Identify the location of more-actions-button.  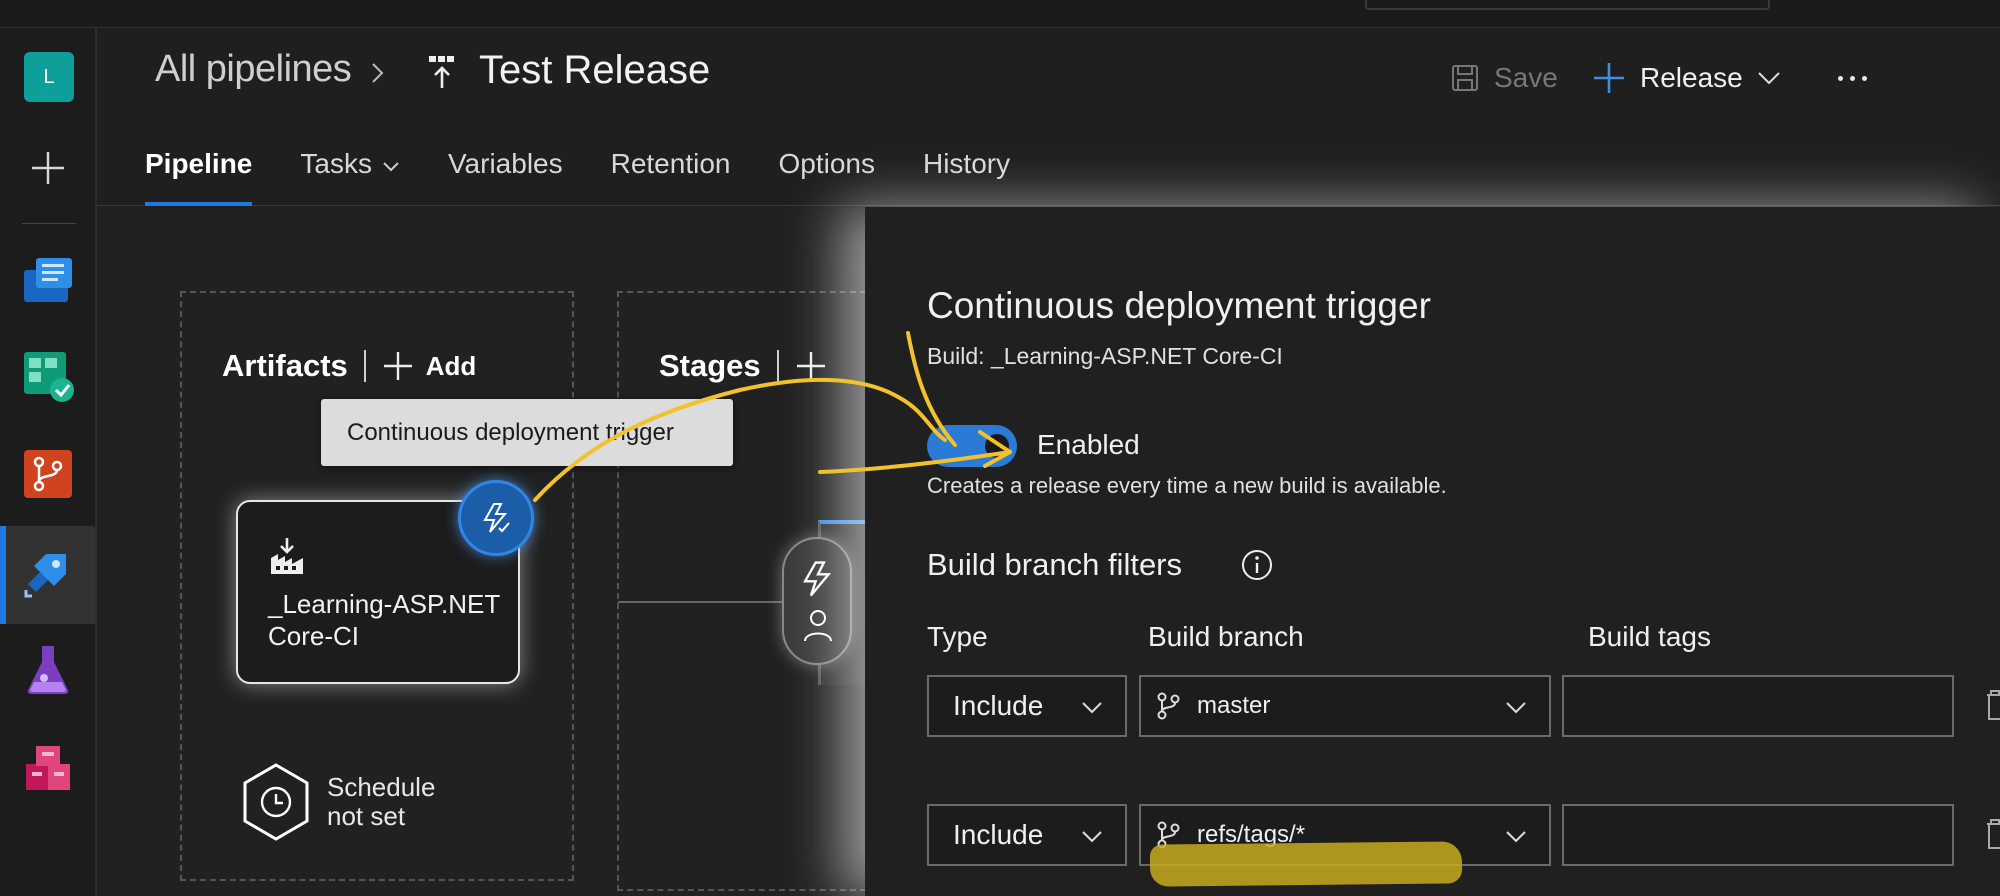
(1852, 78).